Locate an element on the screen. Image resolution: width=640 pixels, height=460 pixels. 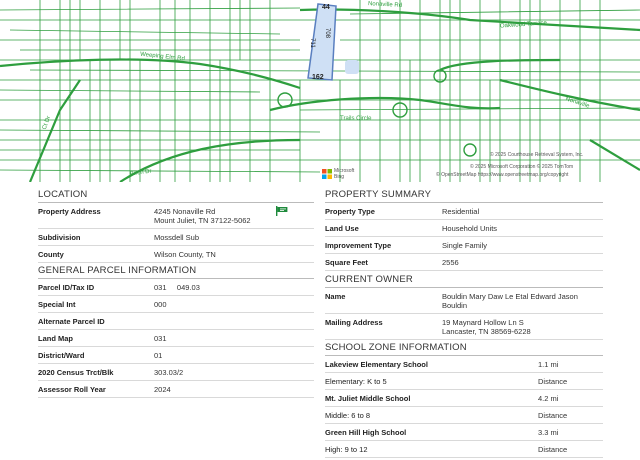
school-row: Green Hill High School 3.3 mi is located at coordinates (464, 432).